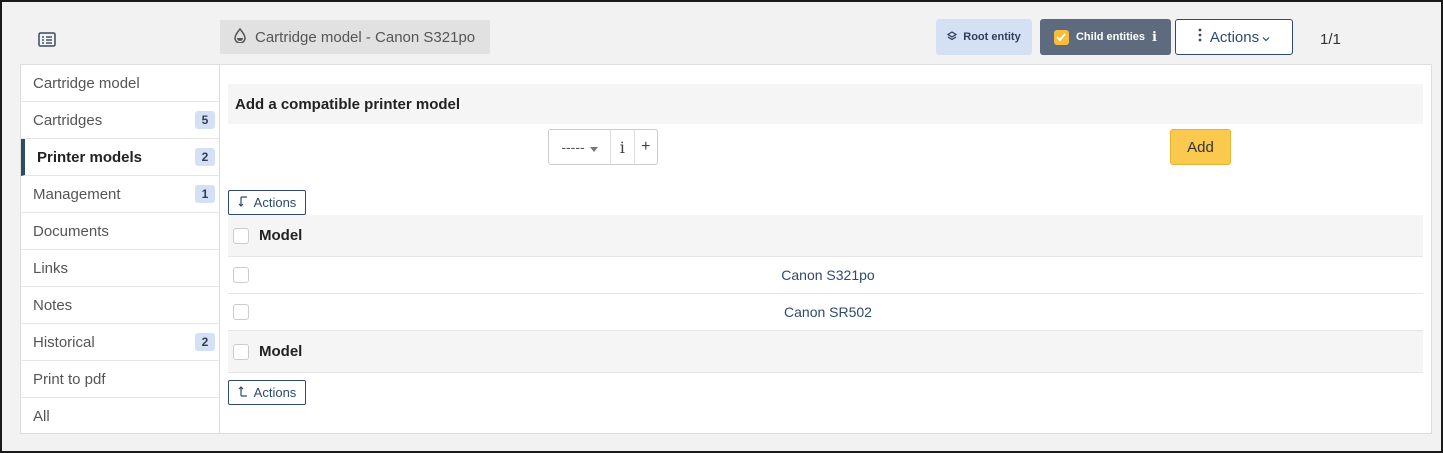 This screenshot has height=453, width=1443. I want to click on actions-label: Actions, so click(1234, 37).